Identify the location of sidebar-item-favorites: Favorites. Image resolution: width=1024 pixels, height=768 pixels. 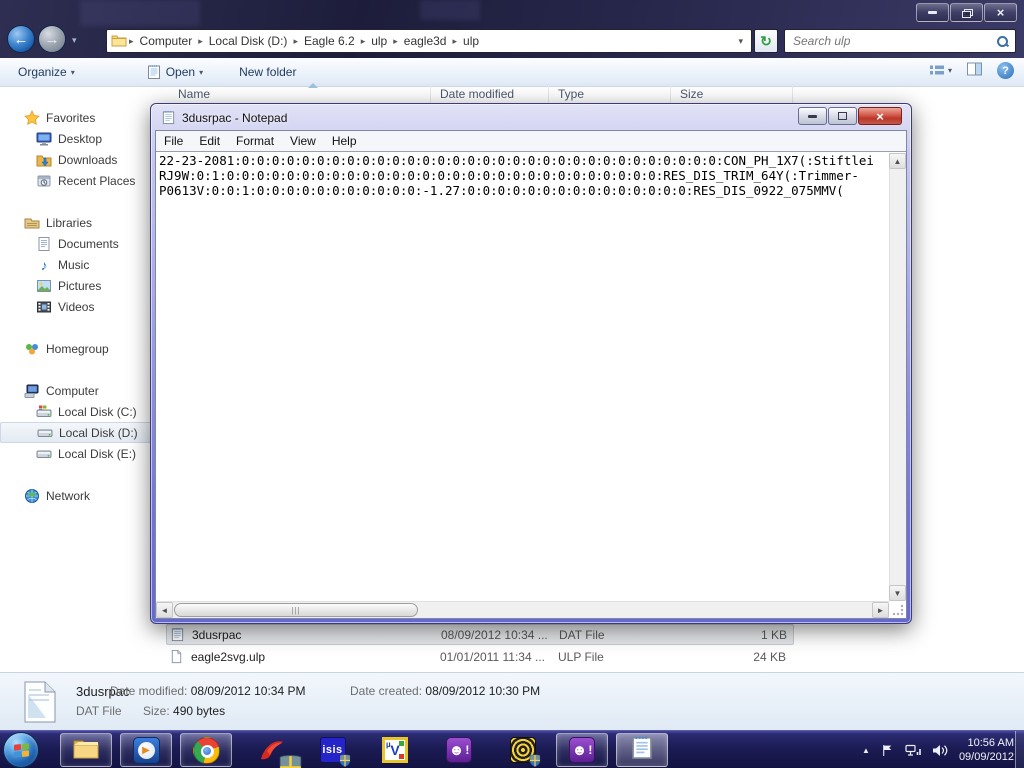
(79, 117).